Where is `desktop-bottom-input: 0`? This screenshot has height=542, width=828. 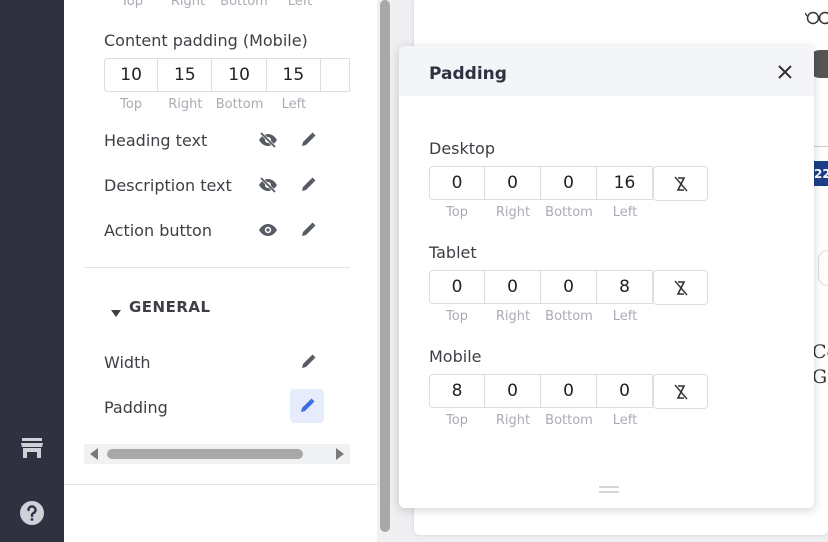
desktop-bottom-input: 0 is located at coordinates (569, 183).